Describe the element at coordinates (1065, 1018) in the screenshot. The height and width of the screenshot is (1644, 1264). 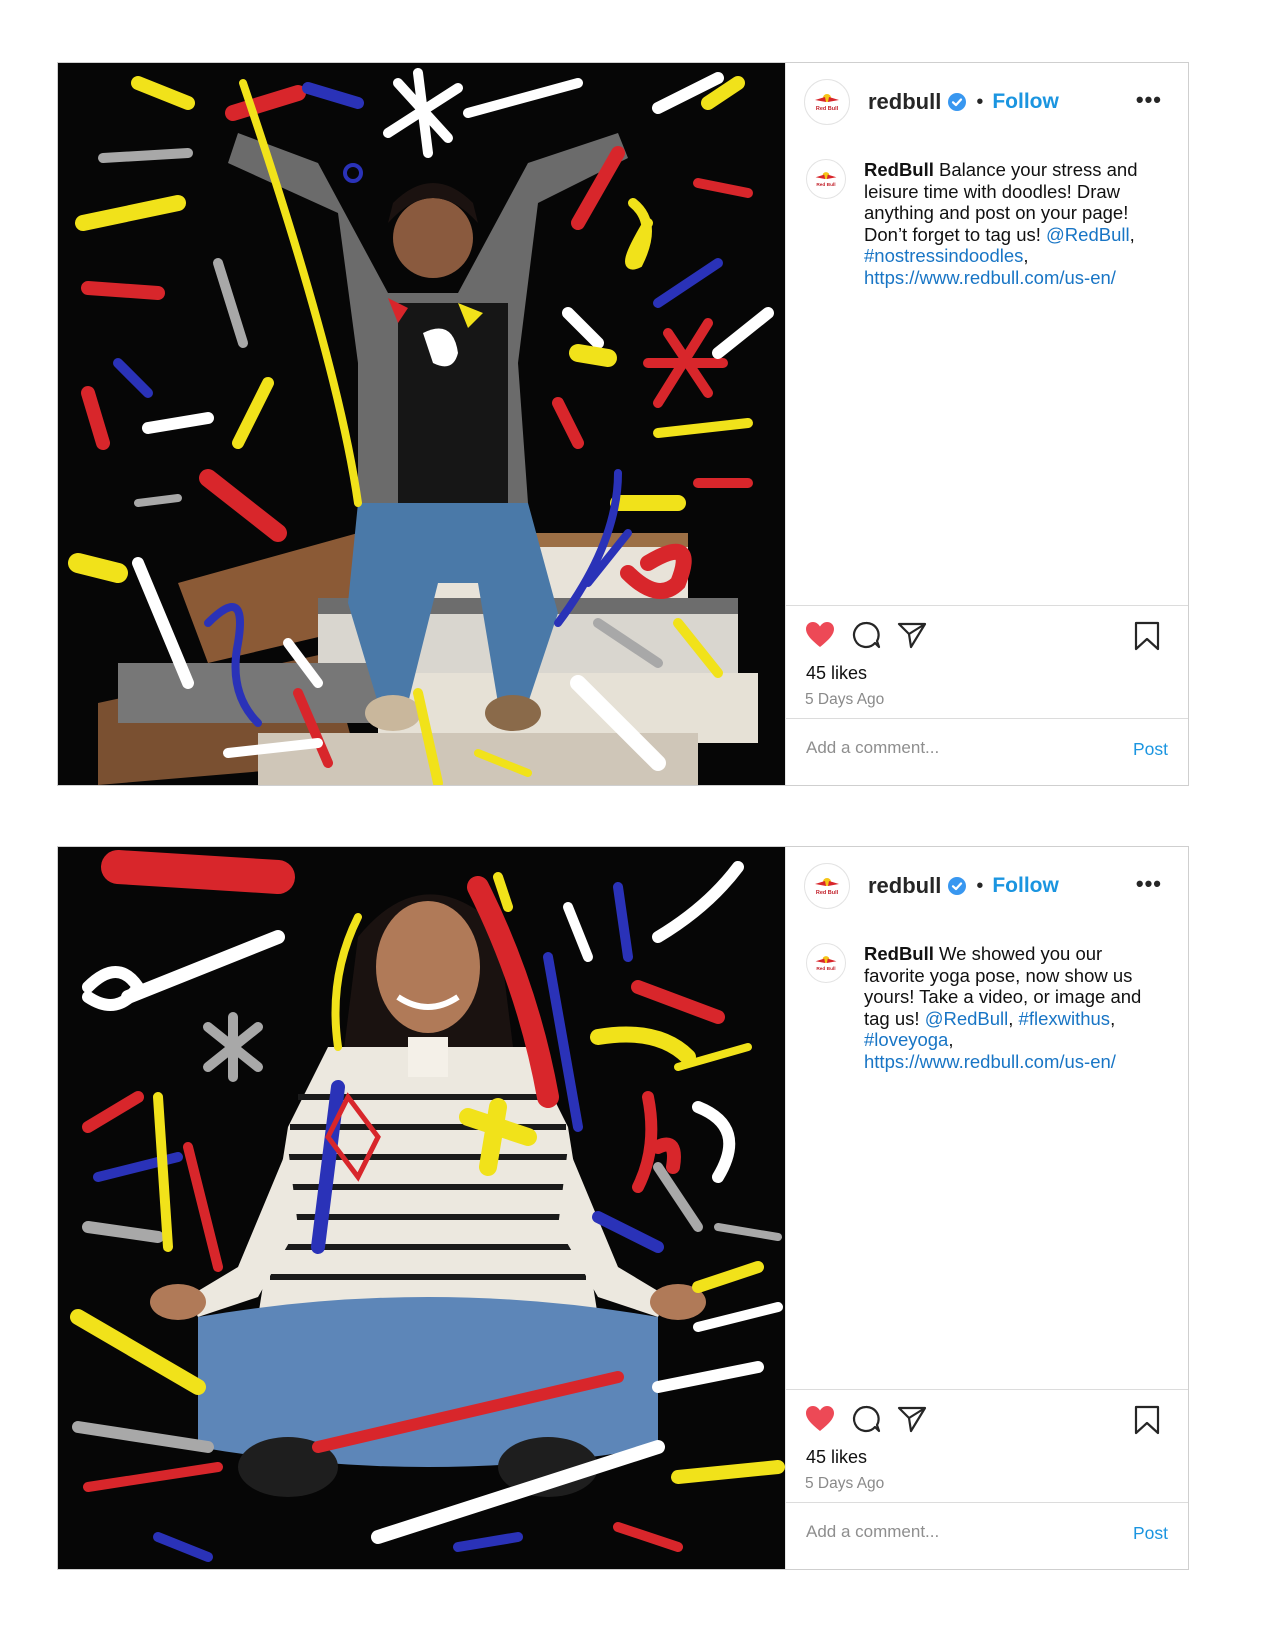
I see `hashtag-link: #flexwithus` at that location.